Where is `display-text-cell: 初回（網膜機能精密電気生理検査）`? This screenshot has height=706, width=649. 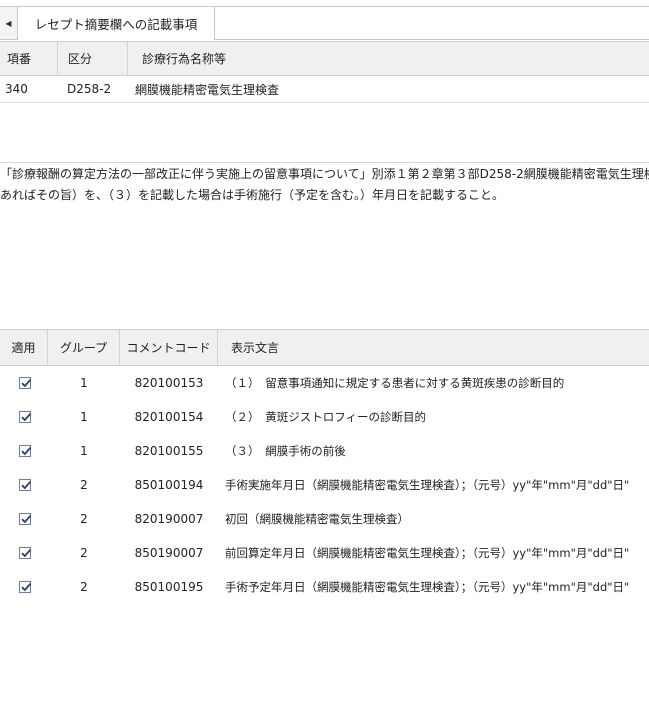 display-text-cell: 初回（網膜機能精密電気生理検査） is located at coordinates (317, 519).